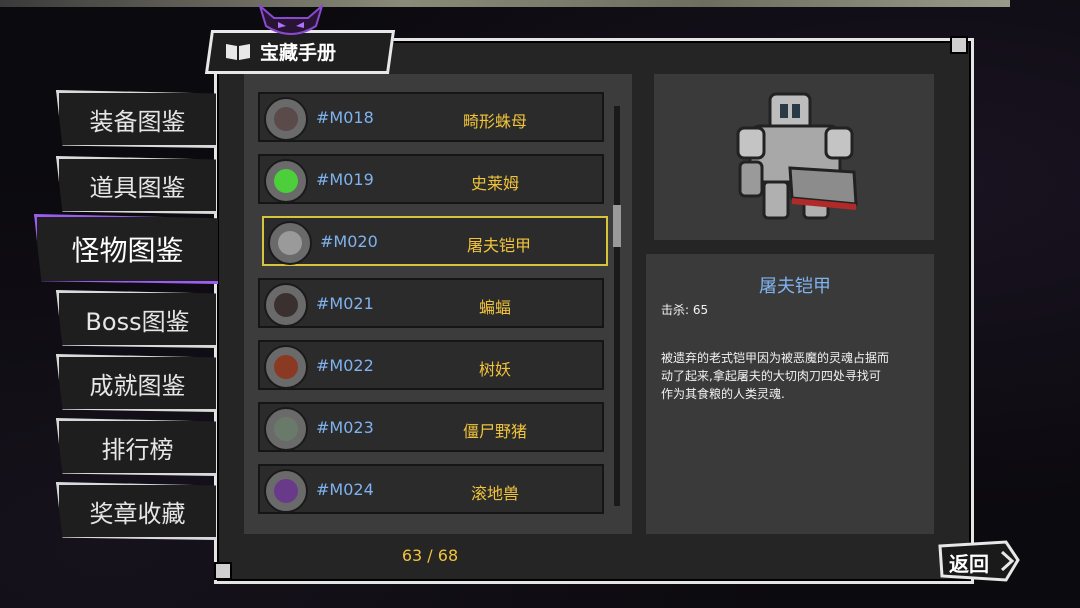 The image size is (1080, 608). Describe the element at coordinates (494, 369) in the screenshot. I see `monster-name: 树妖` at that location.